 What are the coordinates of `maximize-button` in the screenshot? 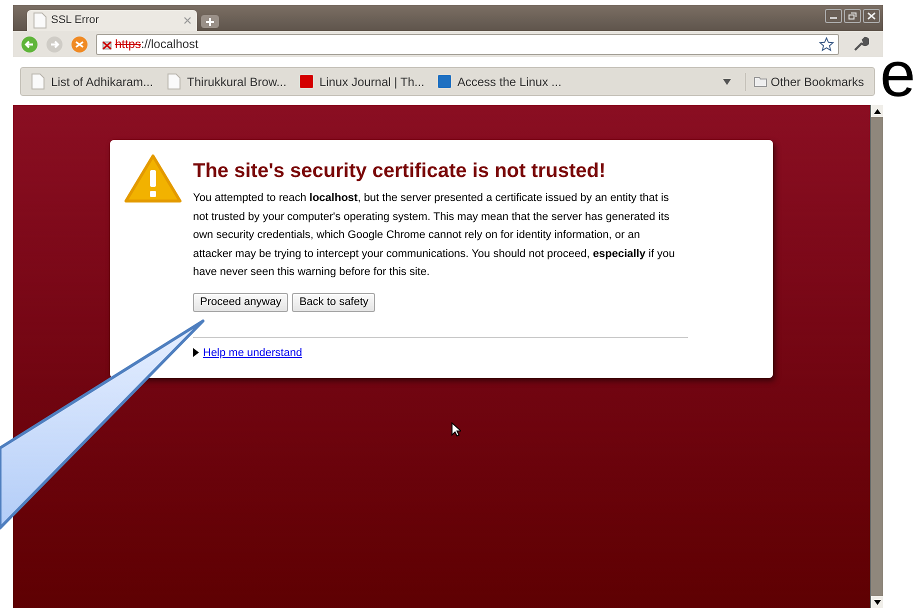 It's located at (852, 16).